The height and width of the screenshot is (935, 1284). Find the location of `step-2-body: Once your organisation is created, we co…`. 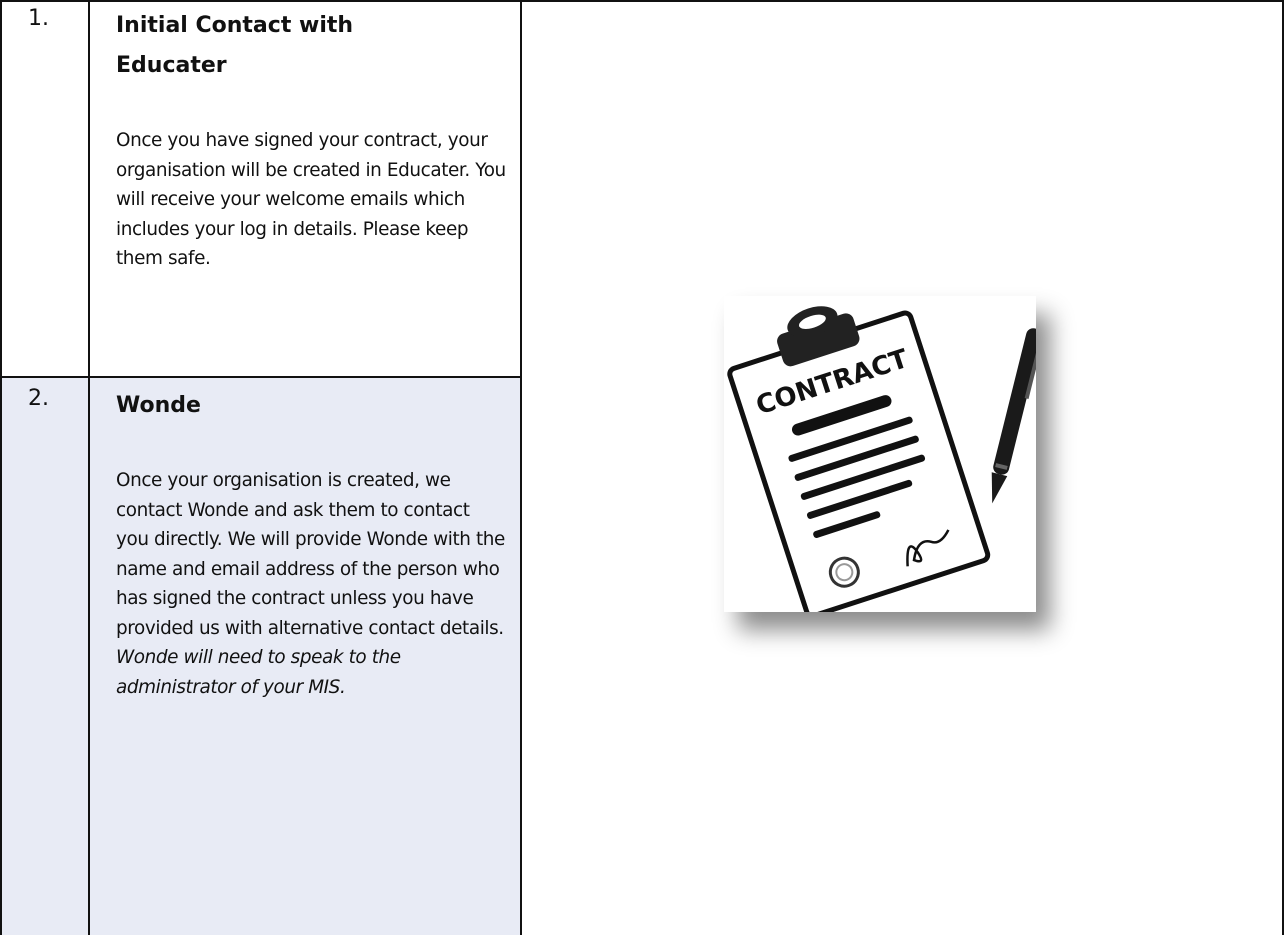

step-2-body: Once your organisation is created, we co… is located at coordinates (310, 554).